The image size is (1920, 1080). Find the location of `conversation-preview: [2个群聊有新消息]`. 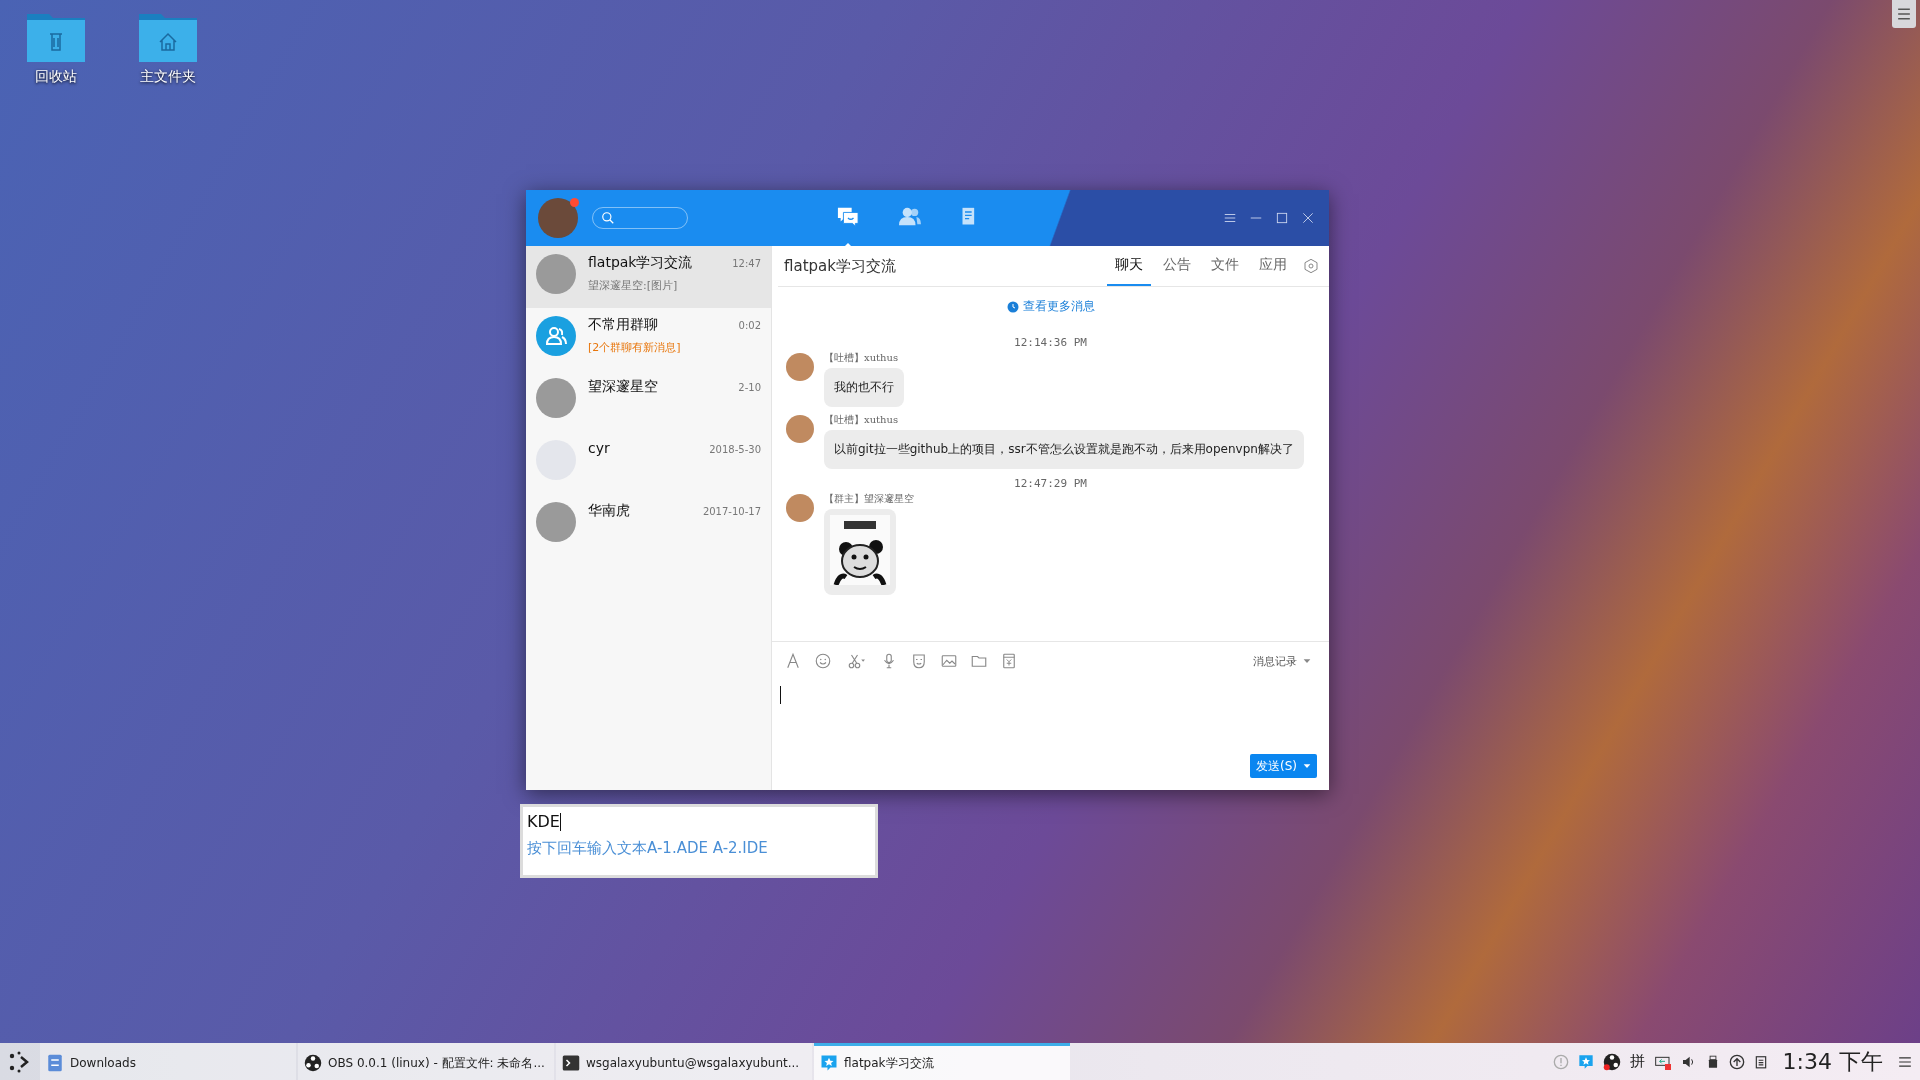

conversation-preview: [2个群聊有新消息] is located at coordinates (635, 347).